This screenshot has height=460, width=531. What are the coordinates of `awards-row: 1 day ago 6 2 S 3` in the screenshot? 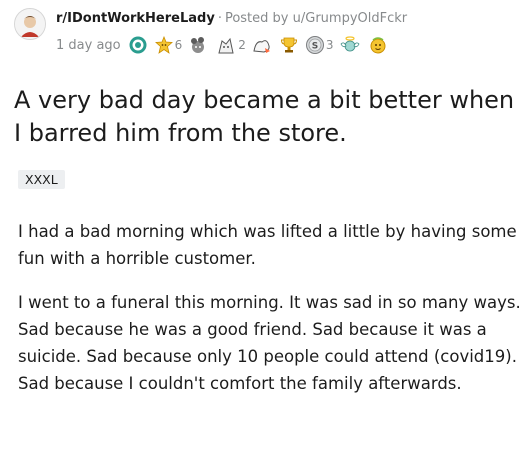 It's located at (226, 45).